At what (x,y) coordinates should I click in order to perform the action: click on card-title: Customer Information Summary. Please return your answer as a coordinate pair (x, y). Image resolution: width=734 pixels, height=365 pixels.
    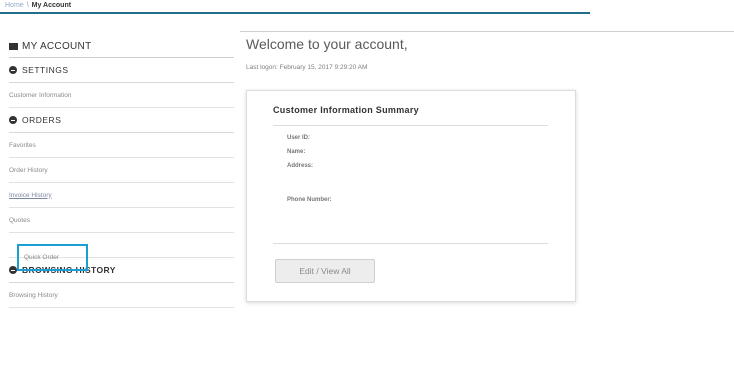
    Looking at the image, I should click on (346, 110).